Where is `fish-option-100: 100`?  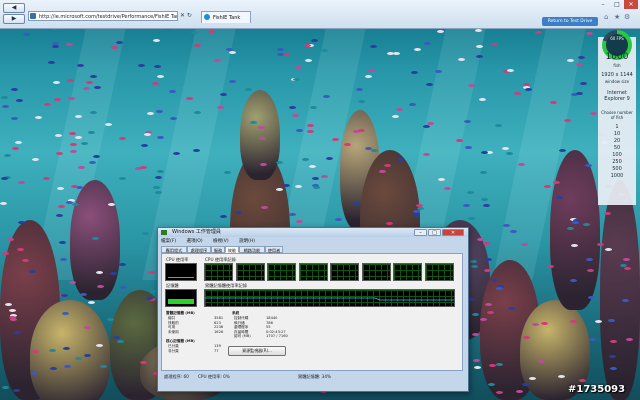 fish-option-100: 100 is located at coordinates (617, 155).